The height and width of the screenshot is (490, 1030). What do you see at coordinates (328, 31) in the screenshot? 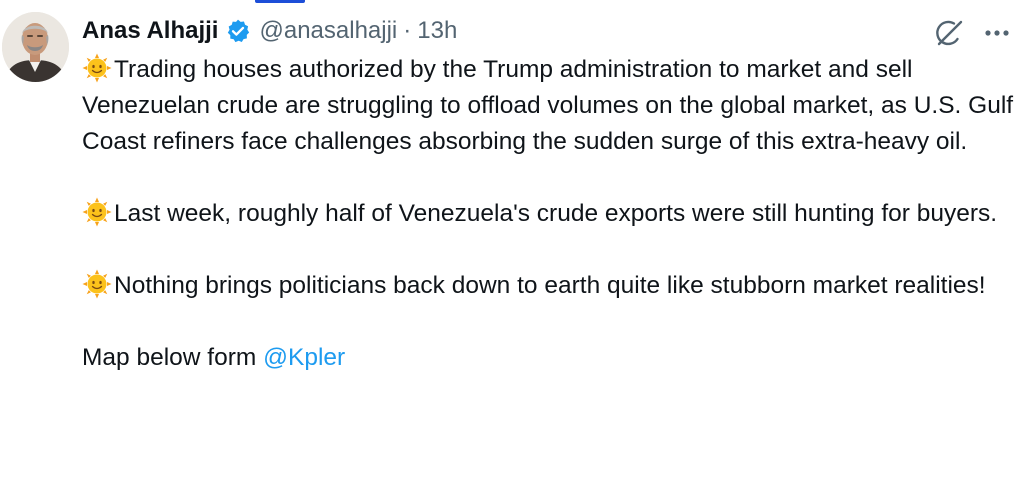
I see `author-handle: @anasalhajji` at bounding box center [328, 31].